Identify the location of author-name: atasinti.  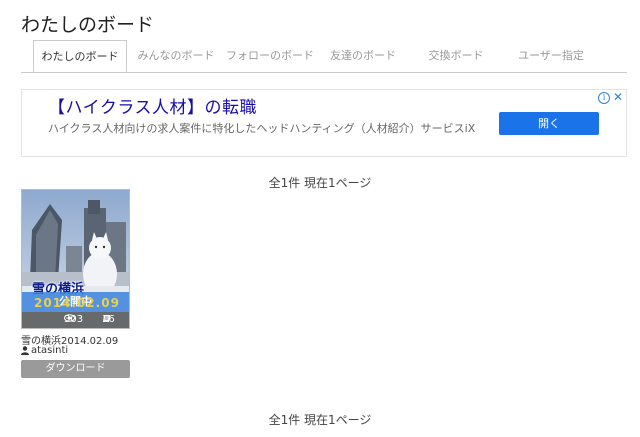
(50, 350).